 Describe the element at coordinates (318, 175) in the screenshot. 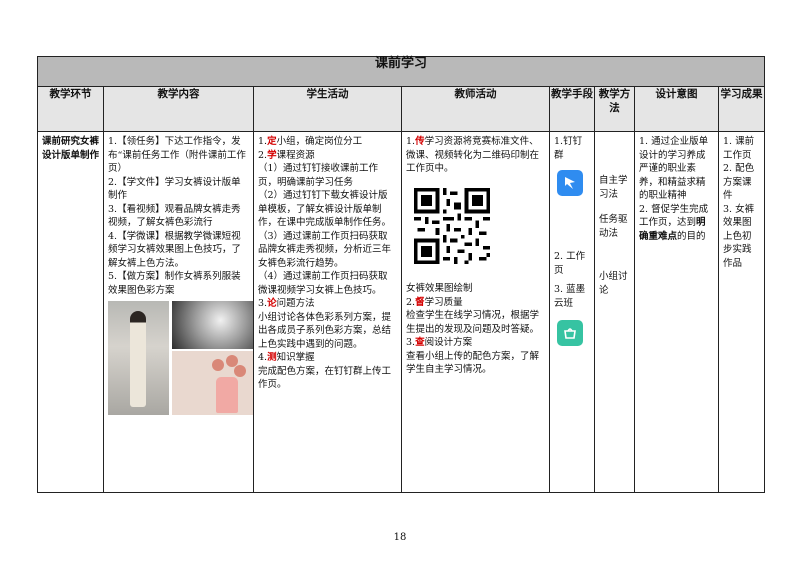

I see `student-step-2a: （1）通过钉钉接收课前工作页，明确课前学习任务` at that location.